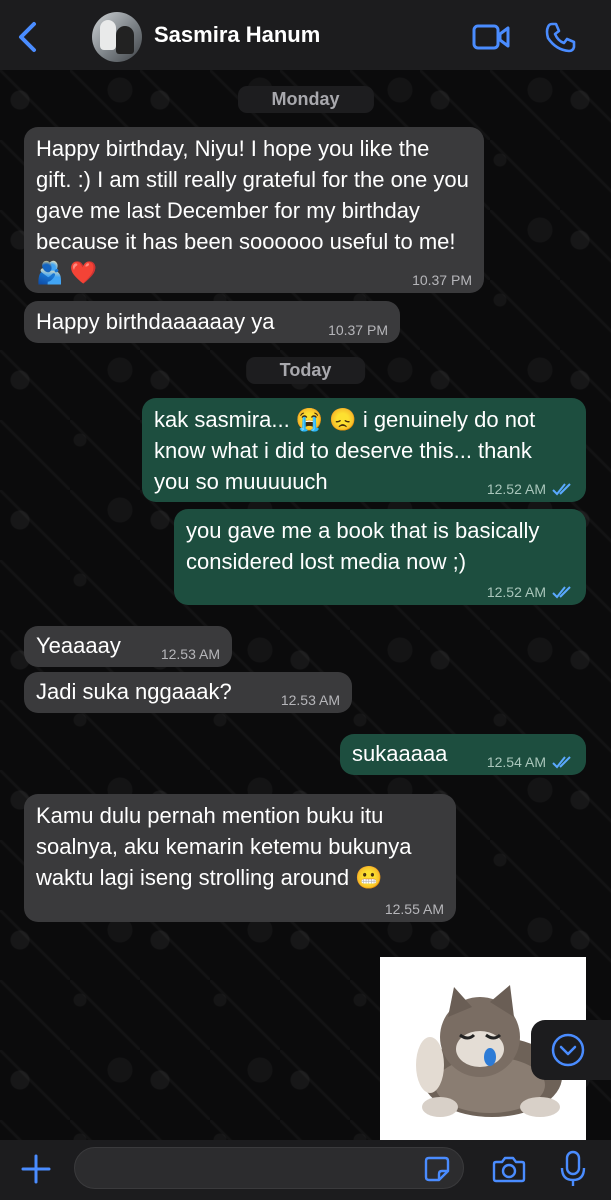  What do you see at coordinates (78, 645) in the screenshot?
I see `message-text: Yeaaaay` at bounding box center [78, 645].